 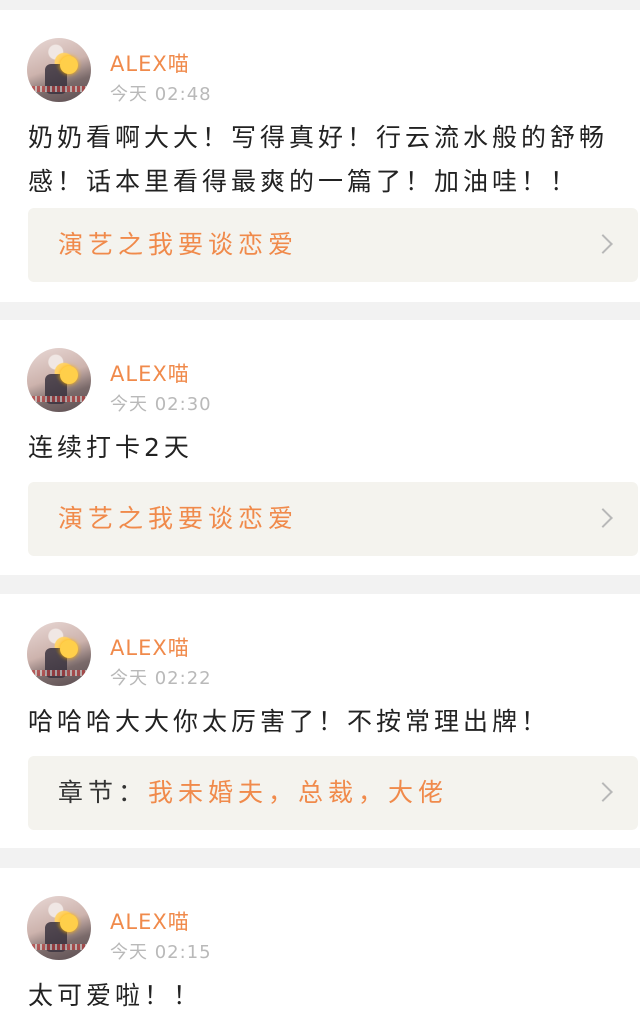 I want to click on link-prefix: 章节：, so click(x=103, y=792).